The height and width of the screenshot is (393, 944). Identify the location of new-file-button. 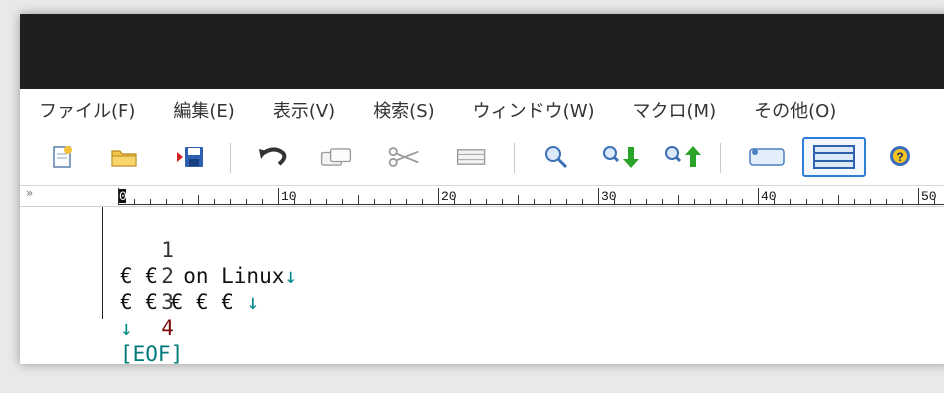
(62, 157).